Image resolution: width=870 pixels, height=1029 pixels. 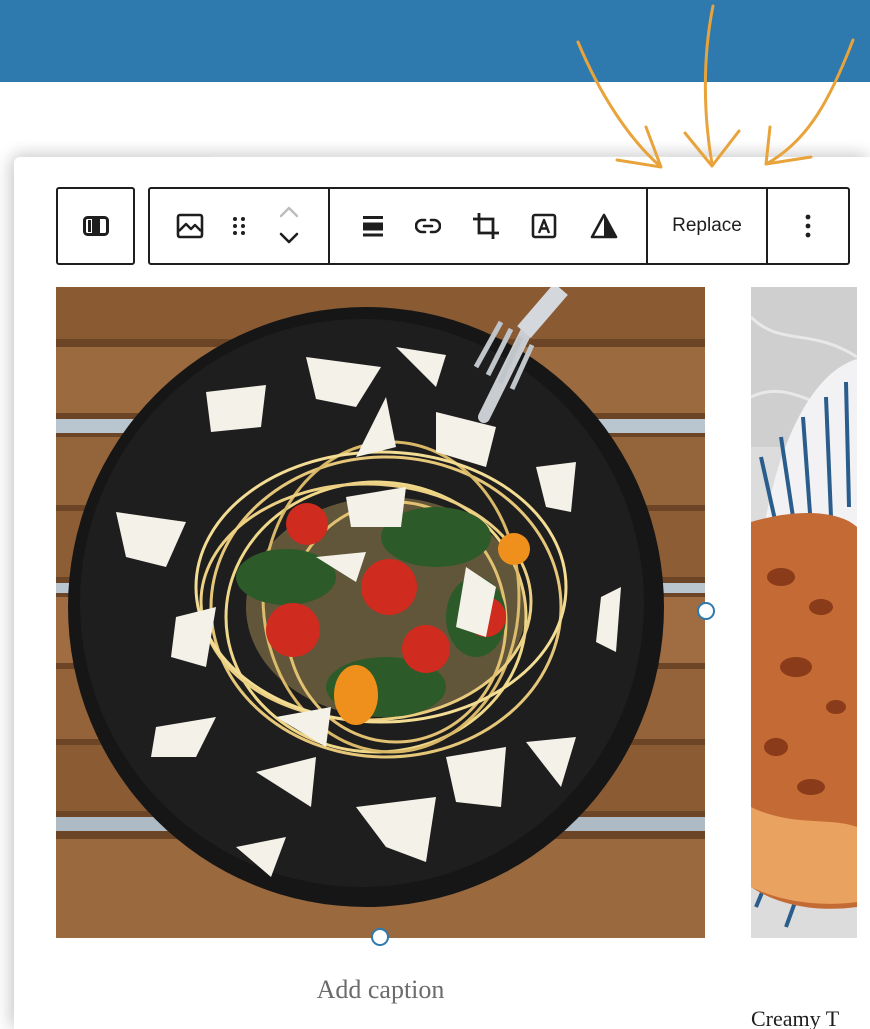 I want to click on toolbar-divider, so click(x=329, y=226).